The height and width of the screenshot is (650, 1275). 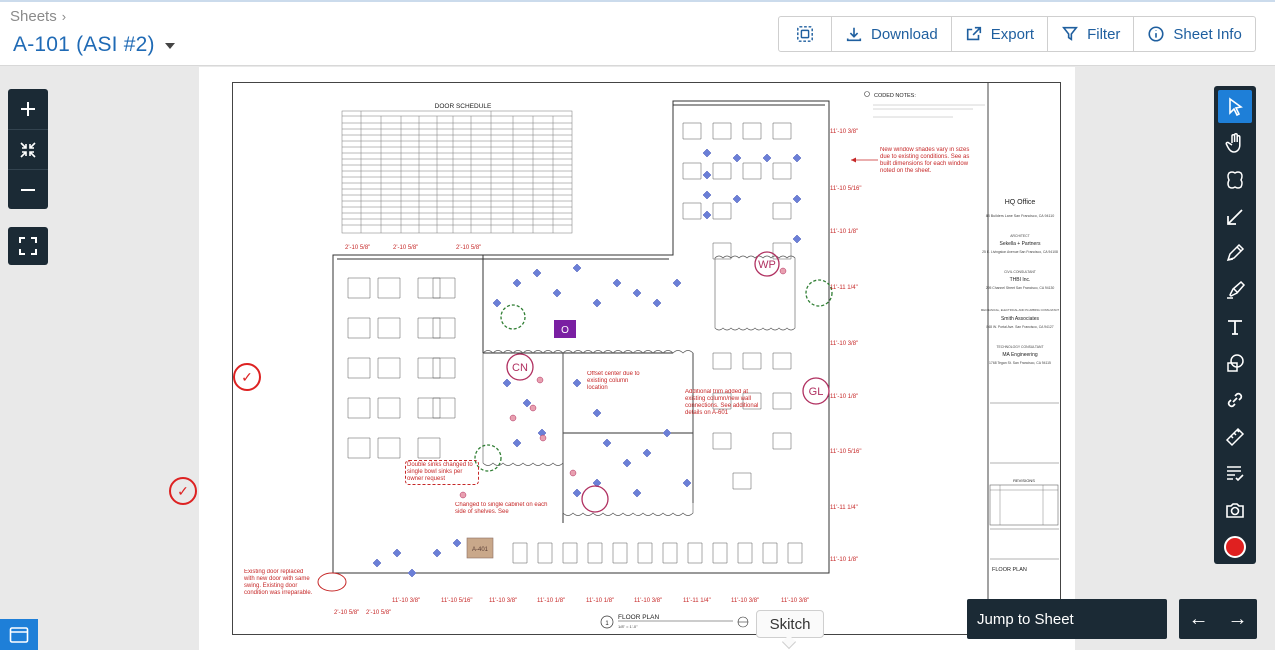 I want to click on detail-tag-a401-label: A-401, so click(x=480, y=550).